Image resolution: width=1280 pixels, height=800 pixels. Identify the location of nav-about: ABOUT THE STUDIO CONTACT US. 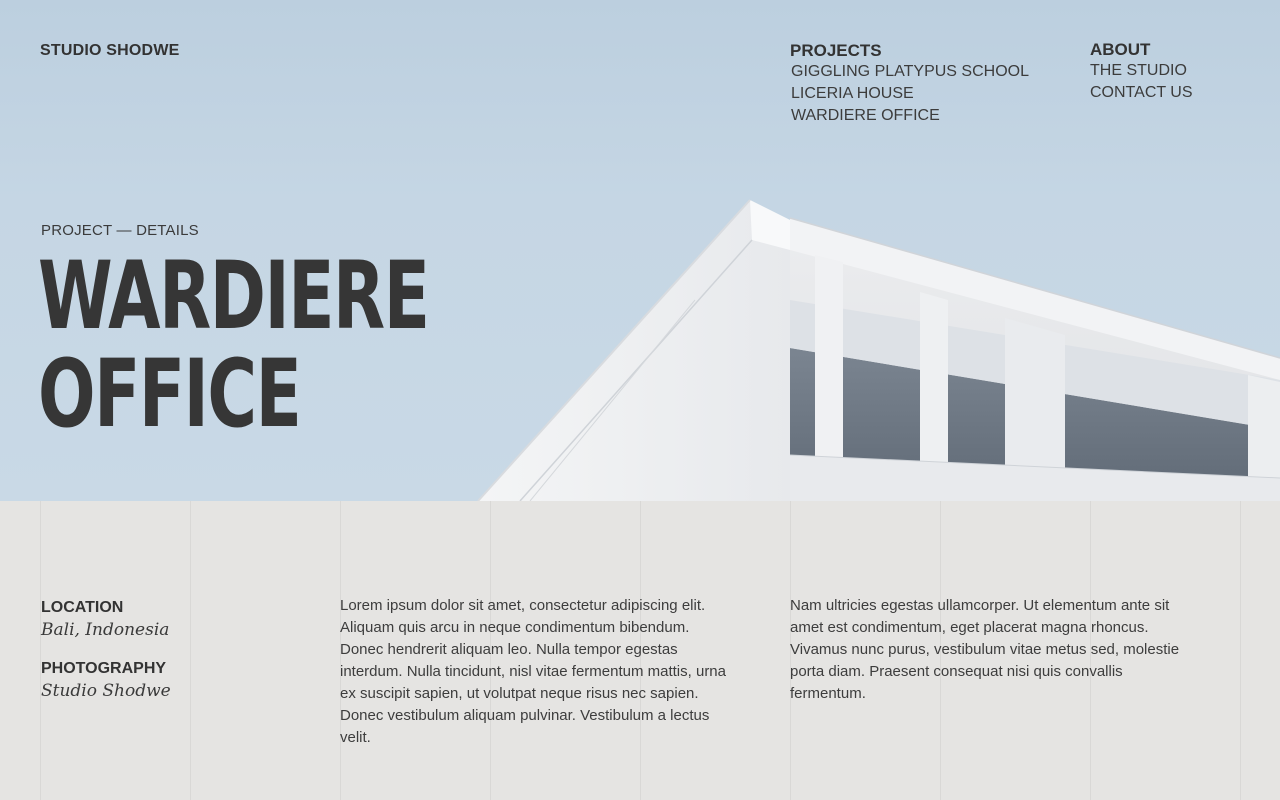
(1141, 72).